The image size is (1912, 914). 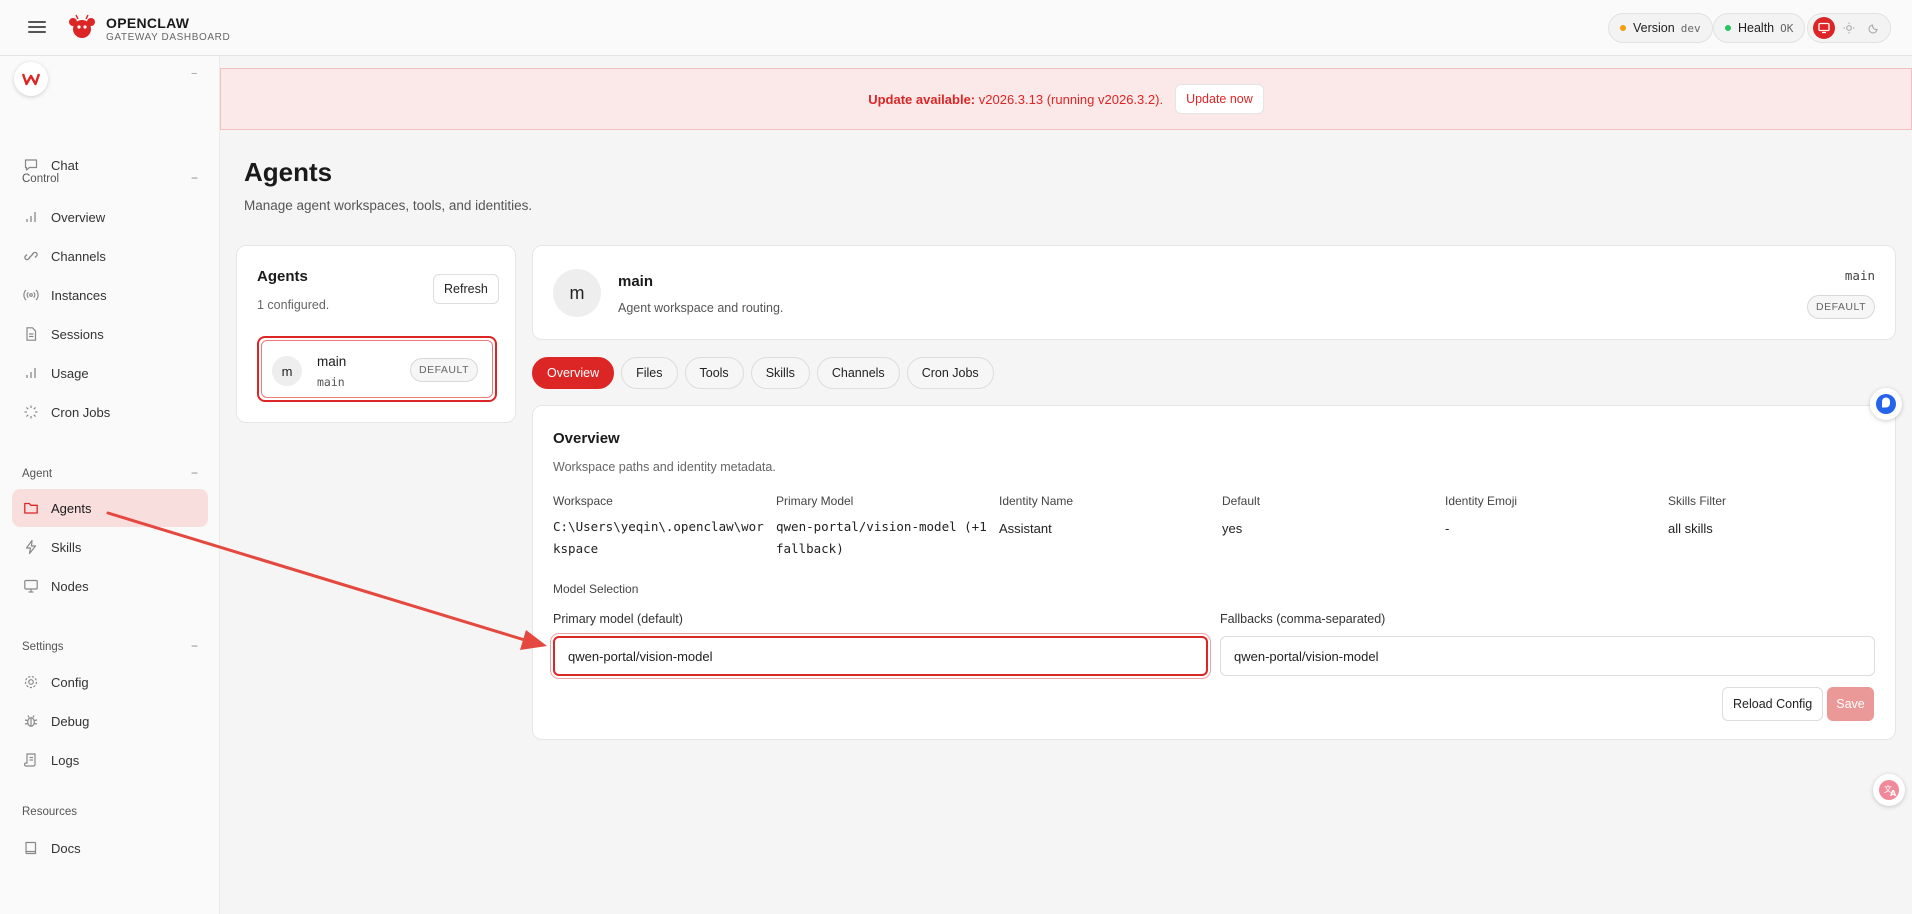 I want to click on section-label-agent: Agent, so click(x=37, y=474).